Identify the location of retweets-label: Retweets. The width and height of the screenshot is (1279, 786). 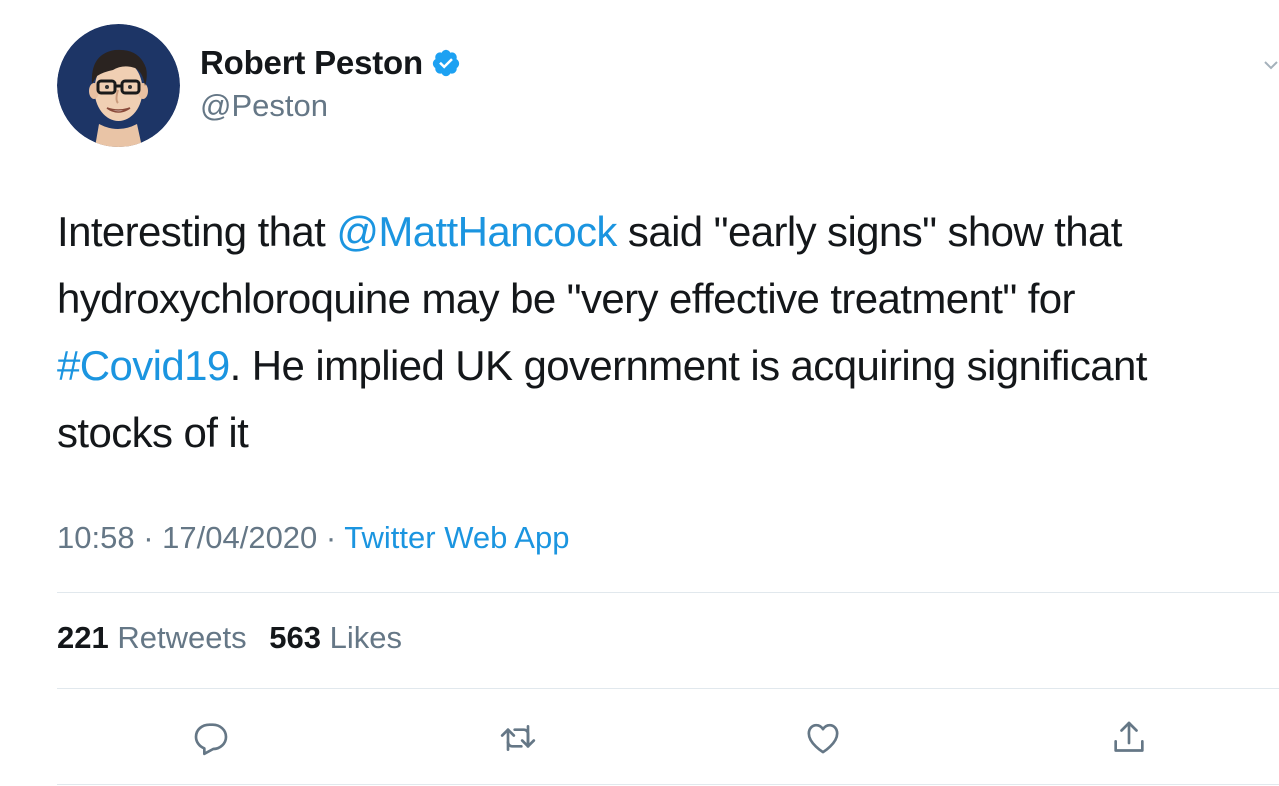
(182, 637).